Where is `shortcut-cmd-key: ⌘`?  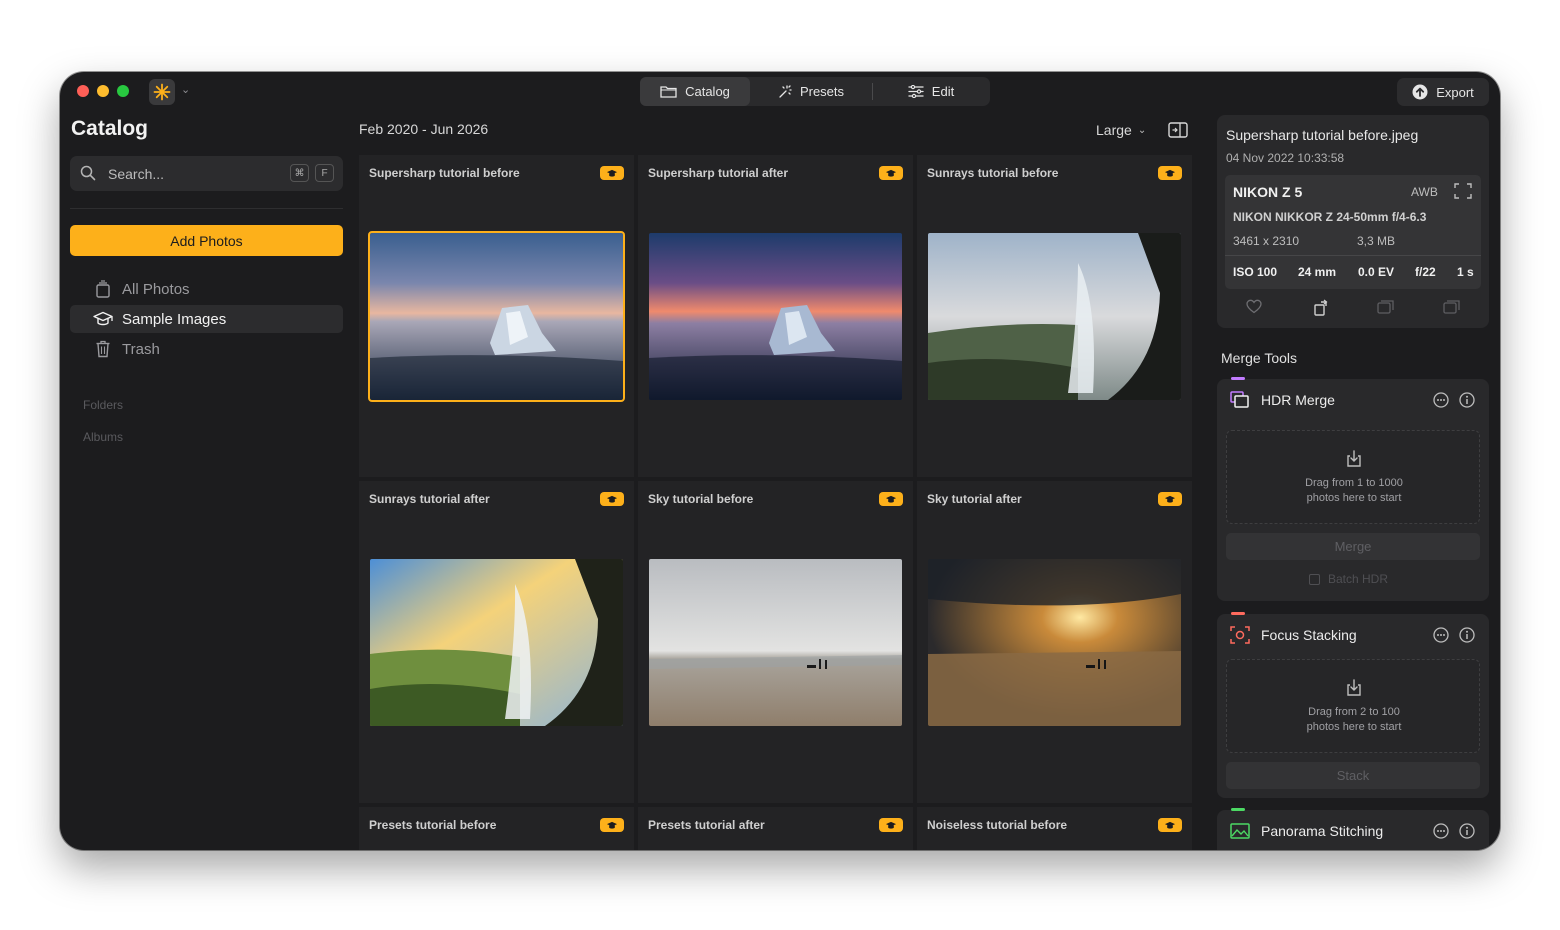 shortcut-cmd-key: ⌘ is located at coordinates (299, 173).